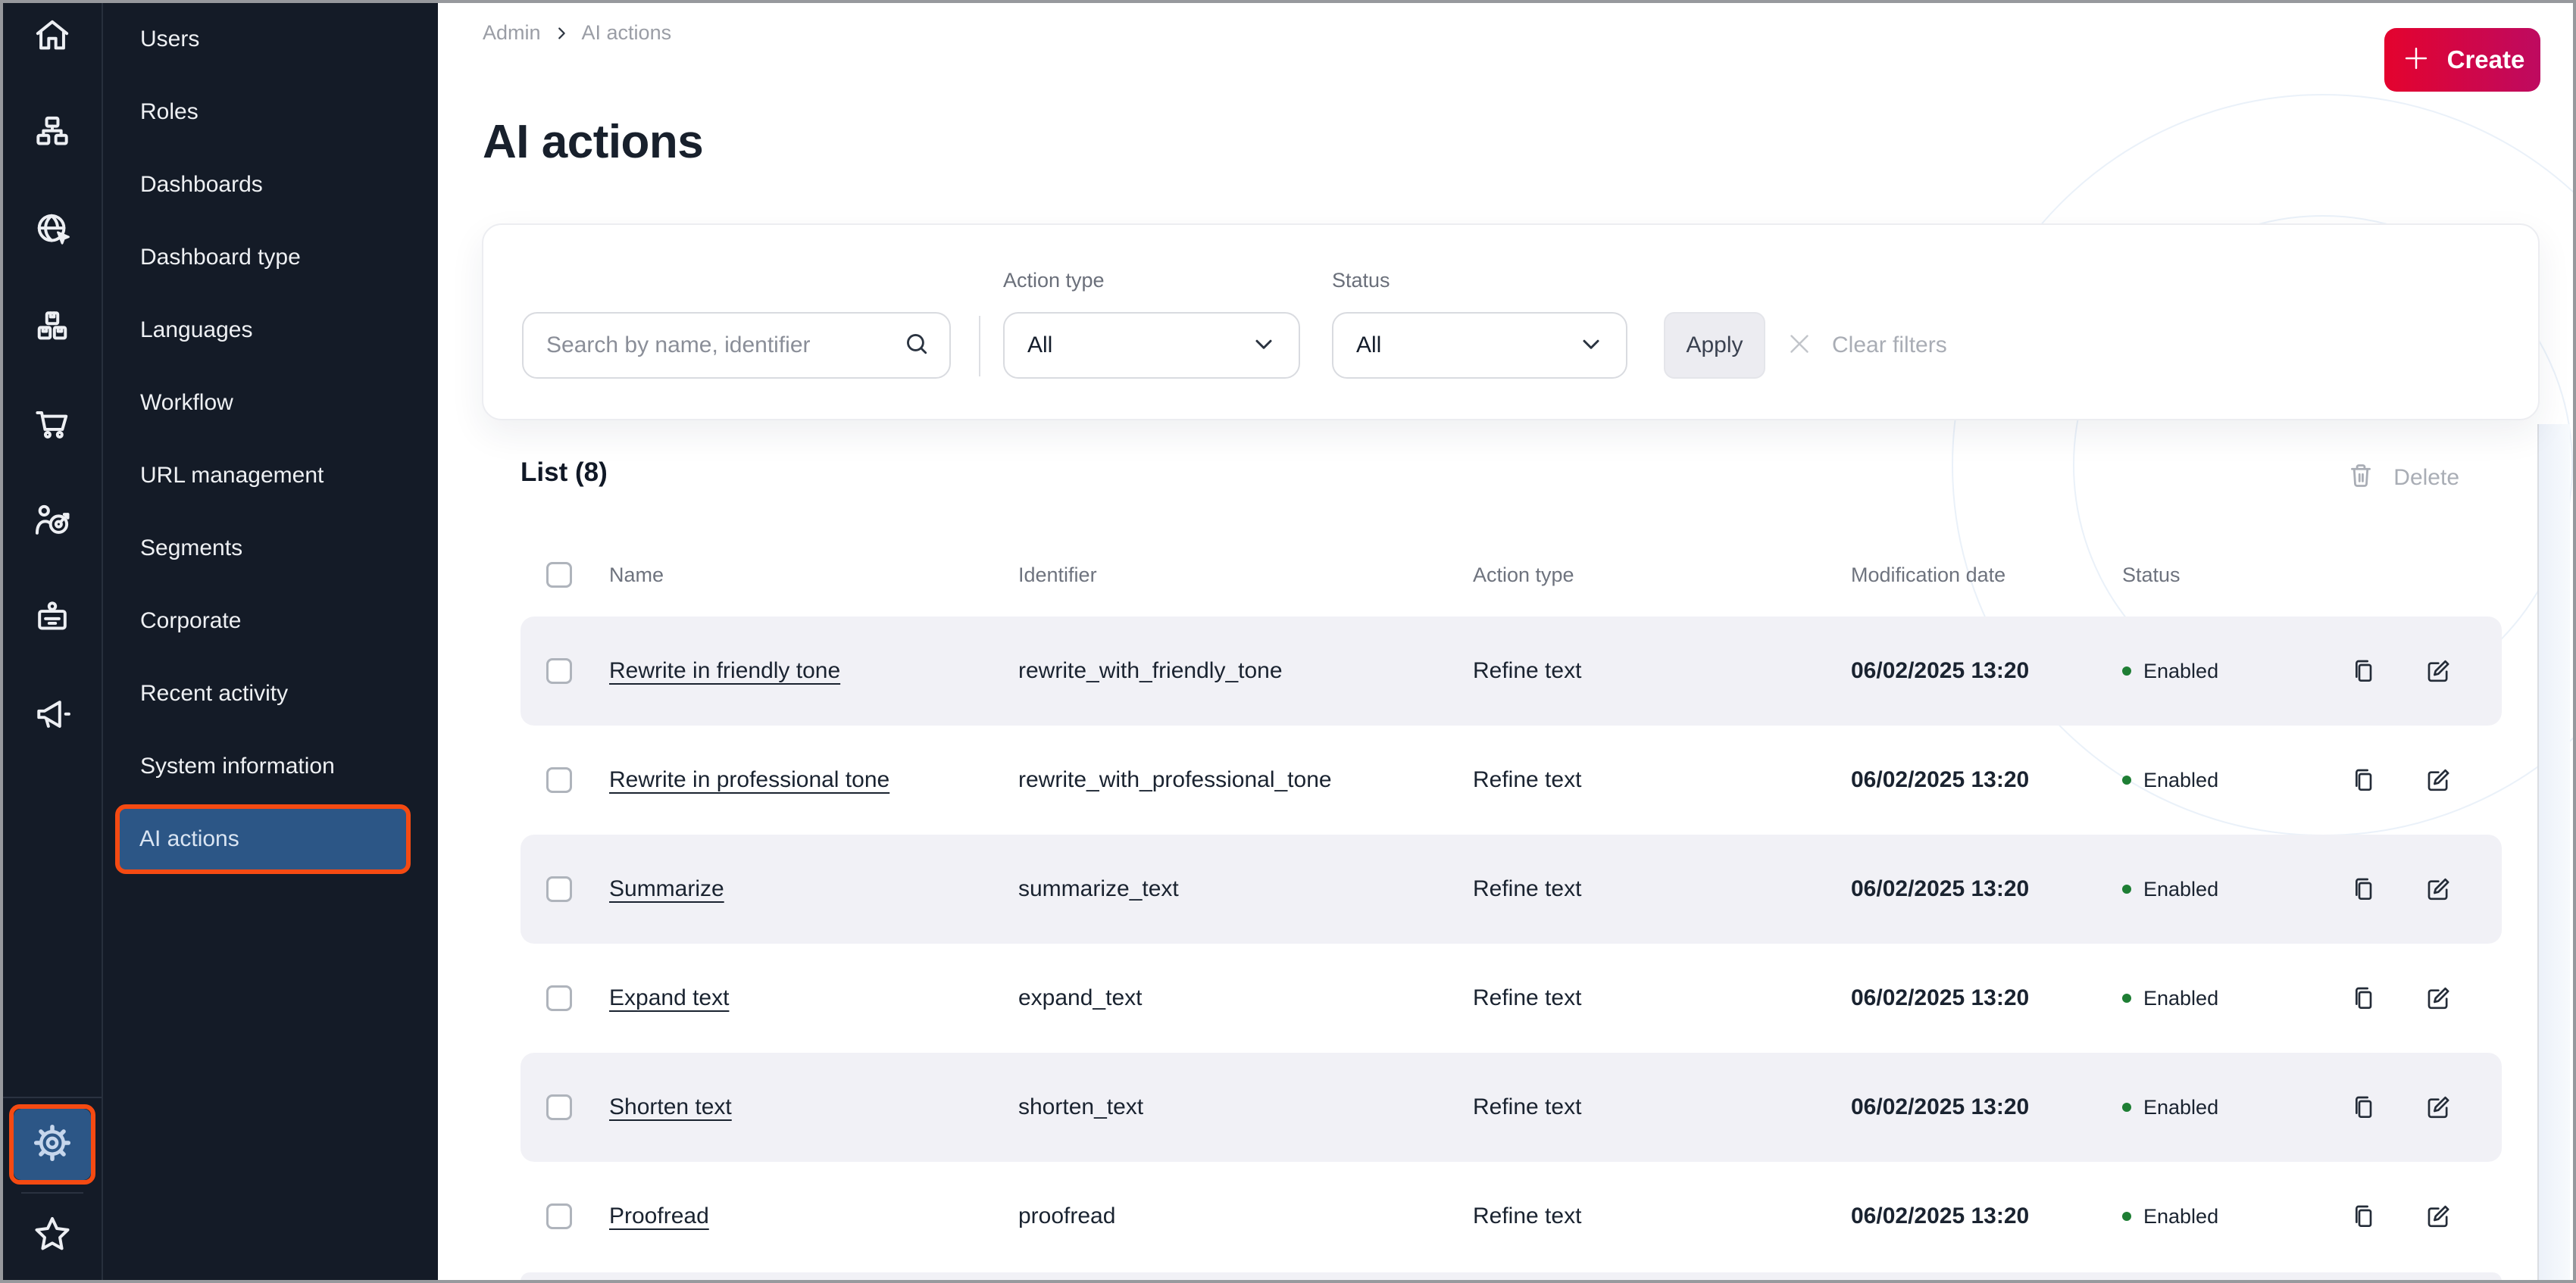 The height and width of the screenshot is (1283, 2576). Describe the element at coordinates (270, 112) in the screenshot. I see `sidebar-item-roles: Roles` at that location.